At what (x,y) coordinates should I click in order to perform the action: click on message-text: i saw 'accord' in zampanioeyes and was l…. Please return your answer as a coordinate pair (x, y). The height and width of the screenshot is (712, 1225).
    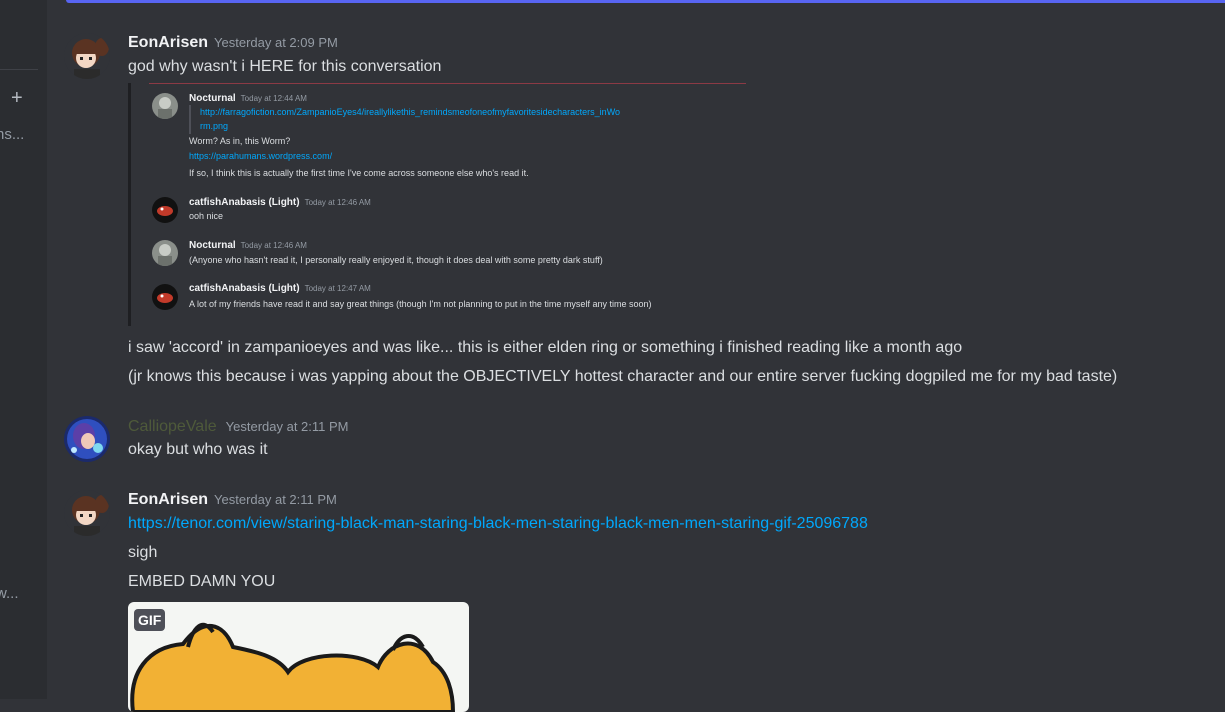
    Looking at the image, I should click on (545, 347).